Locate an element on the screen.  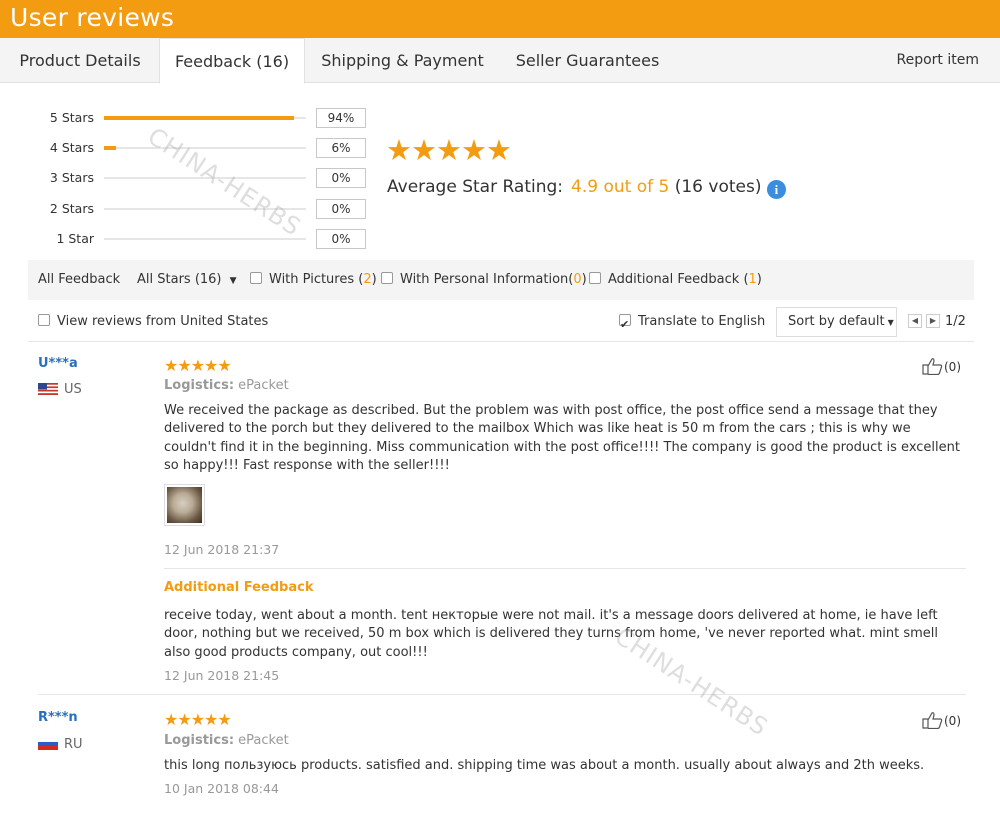
view-us-checkbox: View reviews from United States is located at coordinates (153, 322).